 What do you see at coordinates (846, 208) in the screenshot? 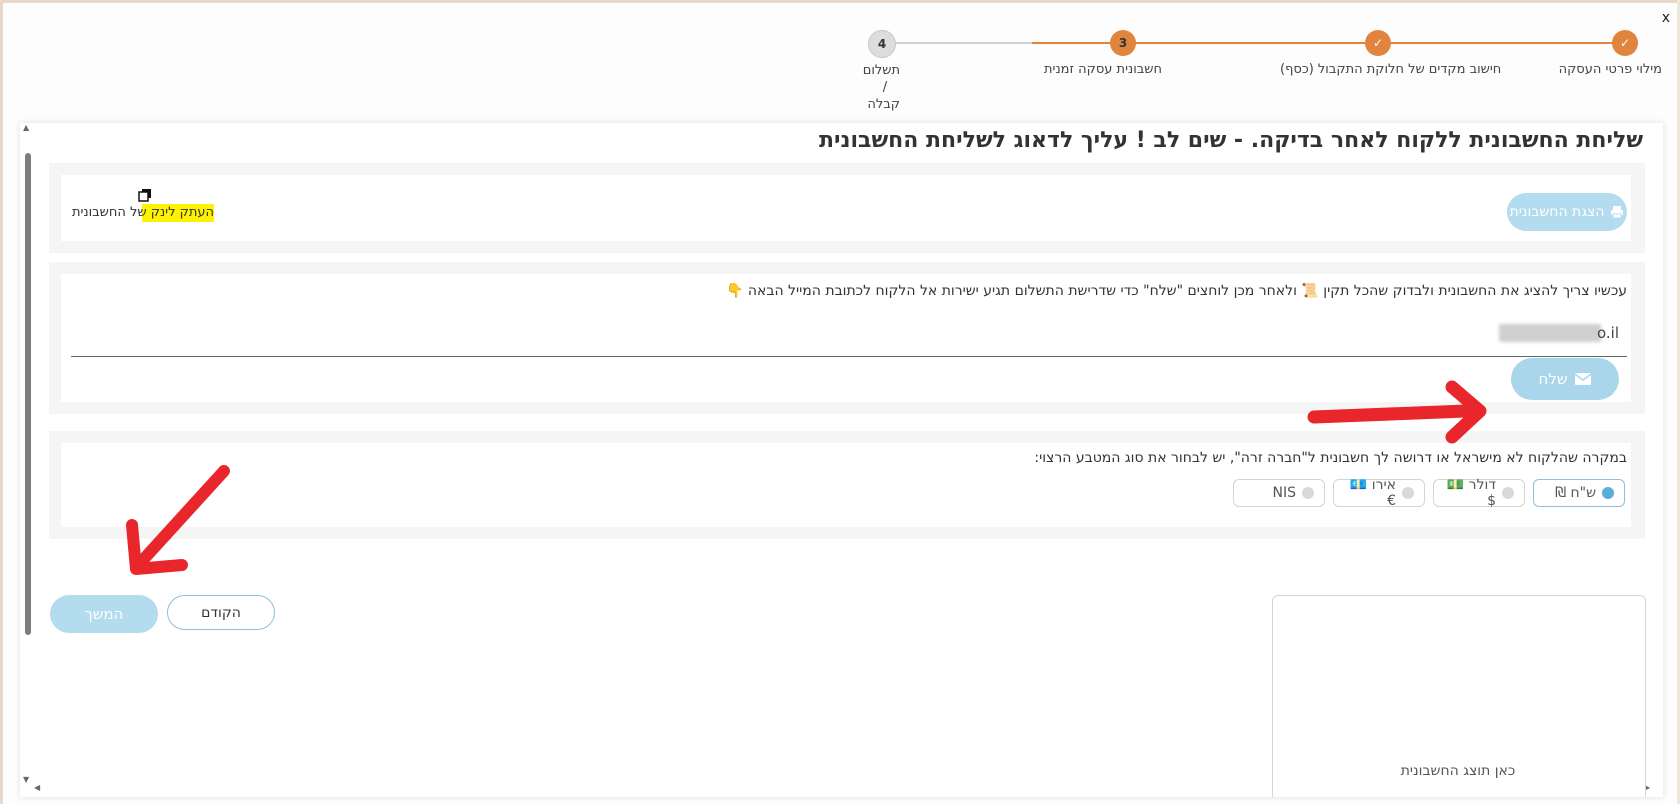
I see `invoice-actions-card-inner` at bounding box center [846, 208].